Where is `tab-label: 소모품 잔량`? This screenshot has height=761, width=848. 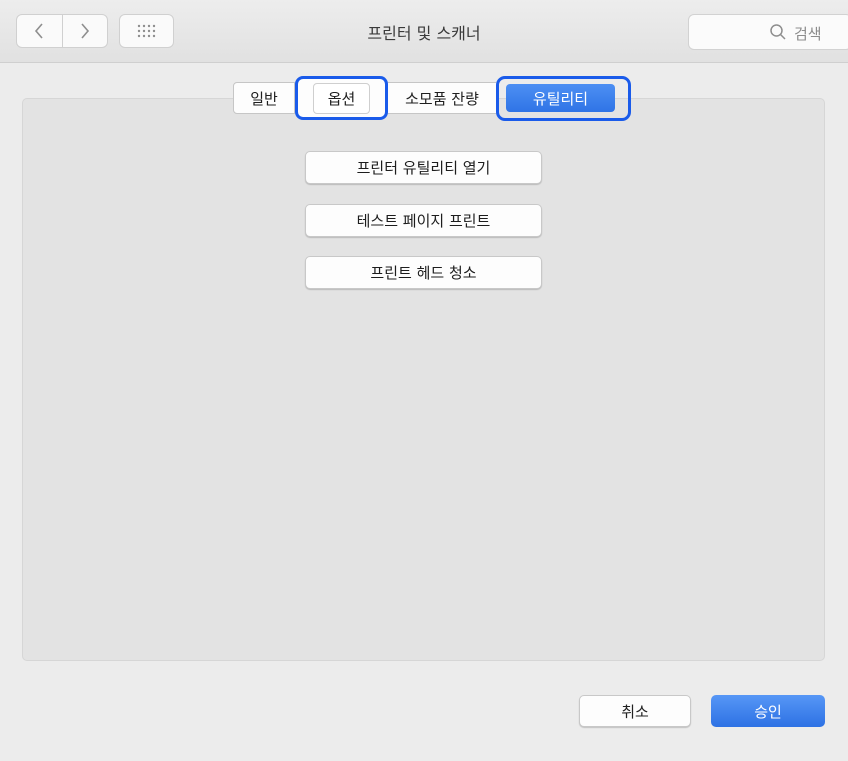
tab-label: 소모품 잔량 is located at coordinates (442, 98).